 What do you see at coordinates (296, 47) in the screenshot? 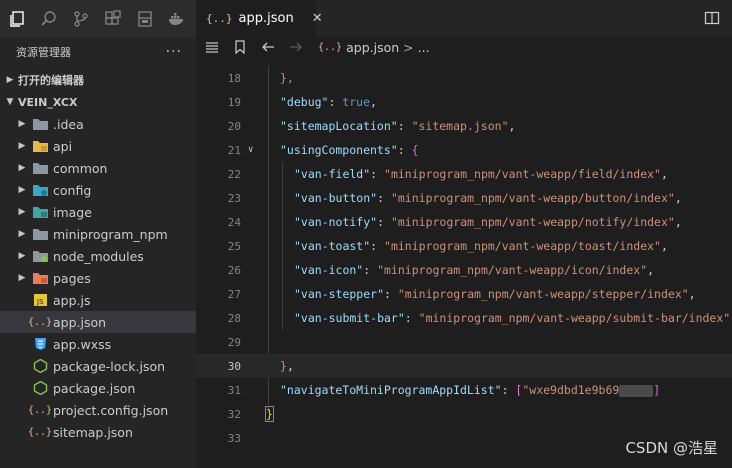
I see `arrow-right-icon` at bounding box center [296, 47].